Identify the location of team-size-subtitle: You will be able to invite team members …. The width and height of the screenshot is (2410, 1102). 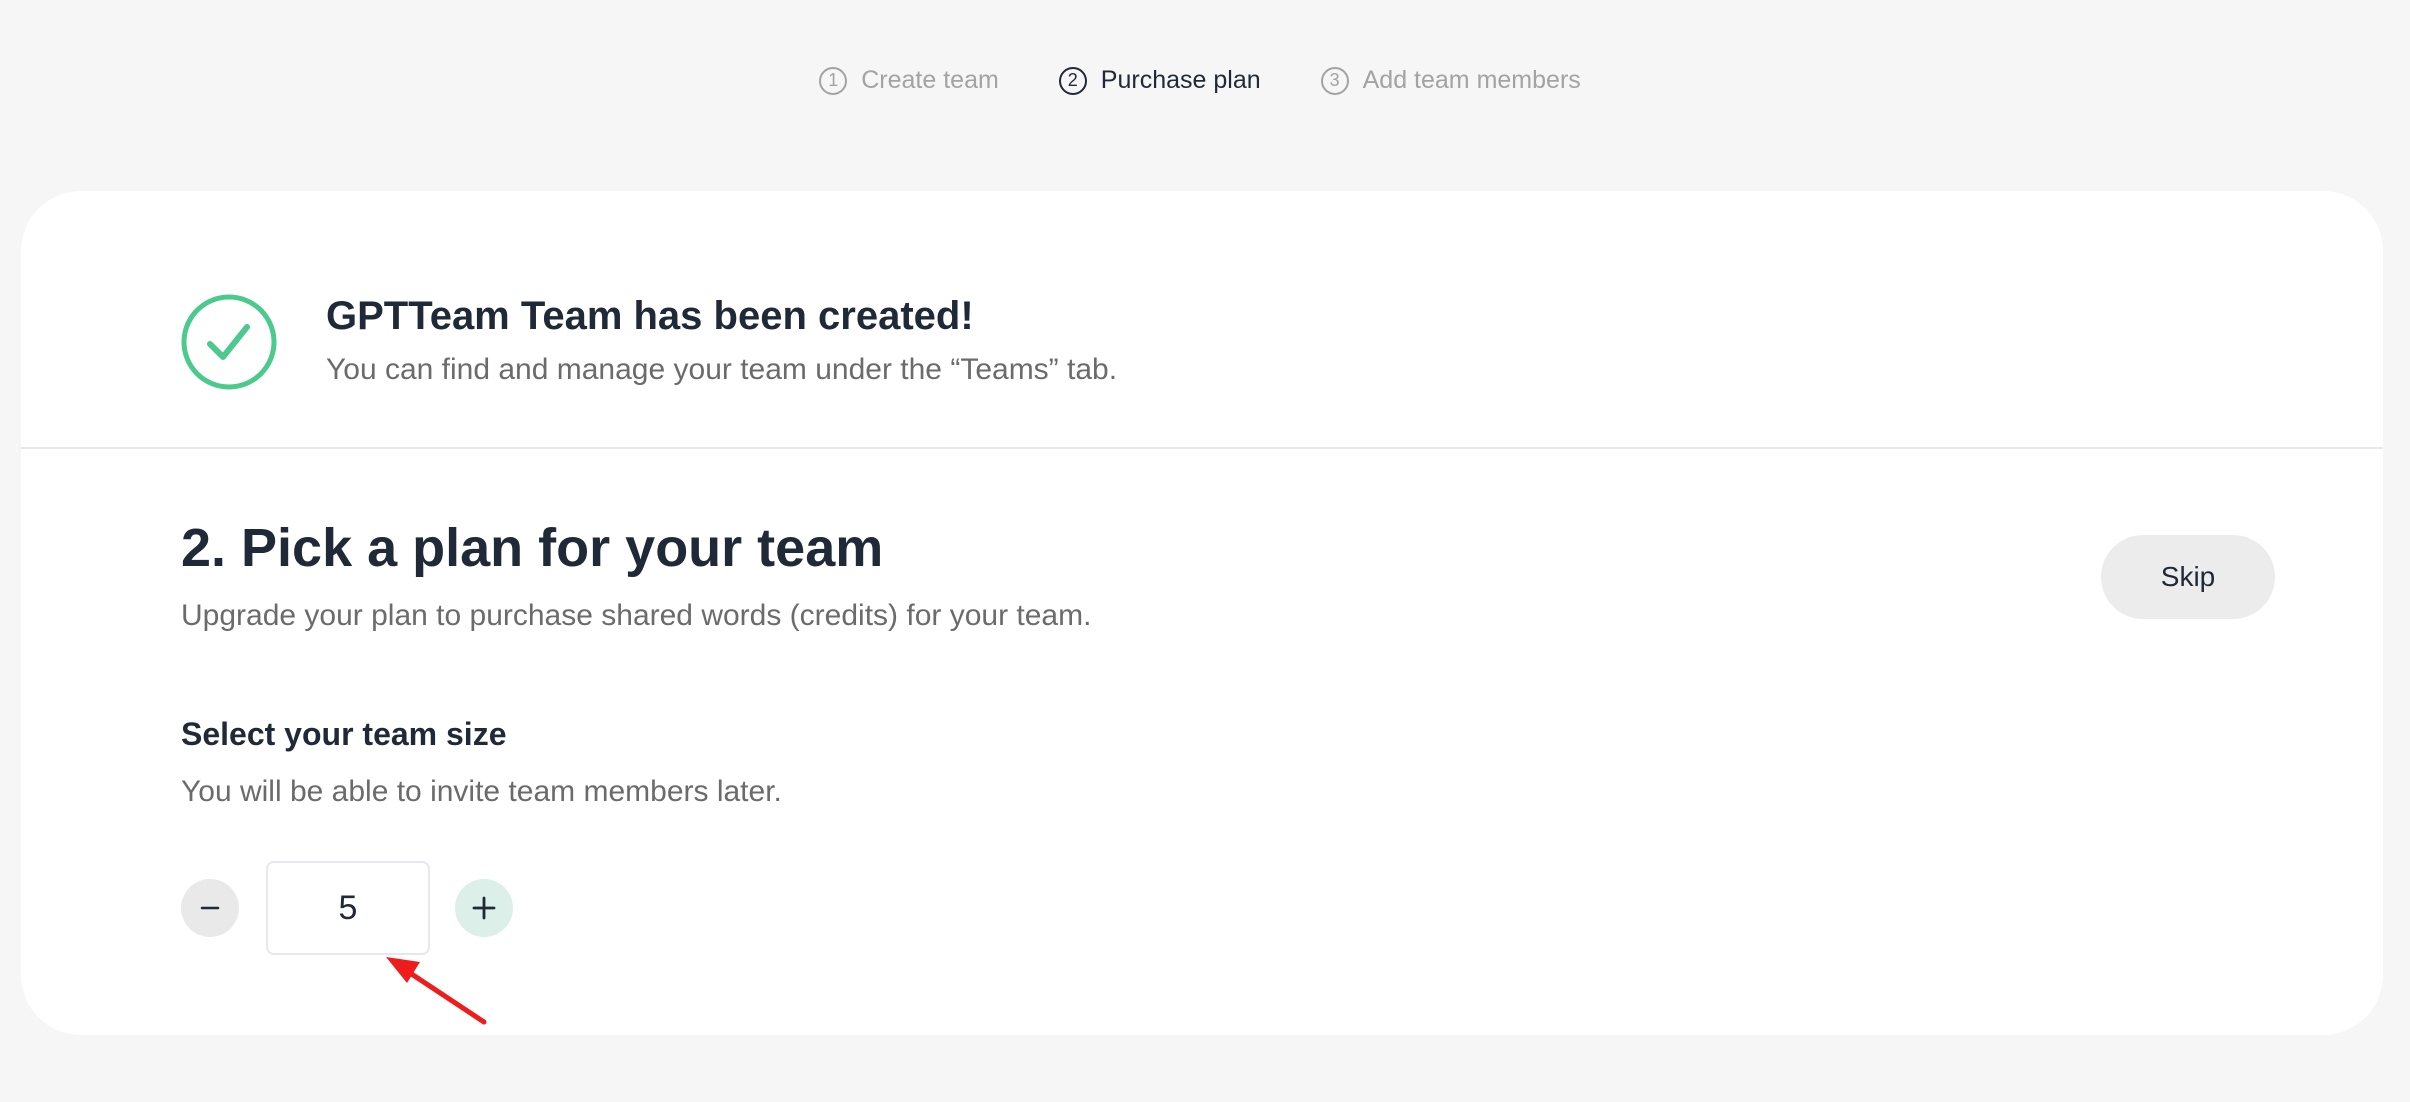
(481, 791).